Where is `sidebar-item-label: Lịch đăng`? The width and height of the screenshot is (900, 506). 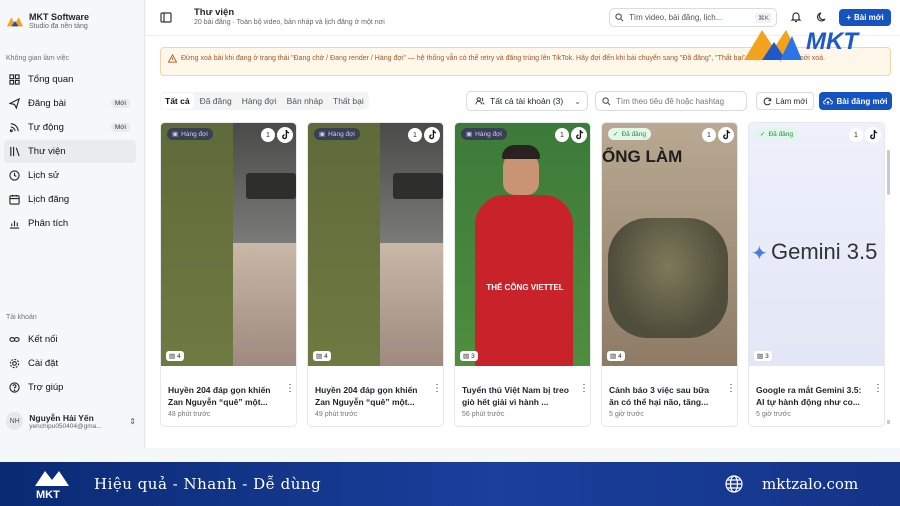 sidebar-item-label: Lịch đăng is located at coordinates (49, 199).